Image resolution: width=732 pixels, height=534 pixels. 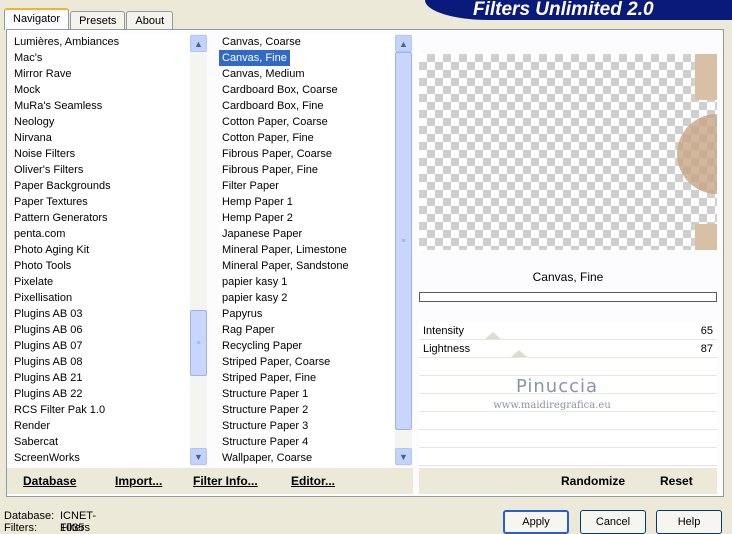 I want to click on category-item: Plugins AB 07, so click(x=101, y=346).